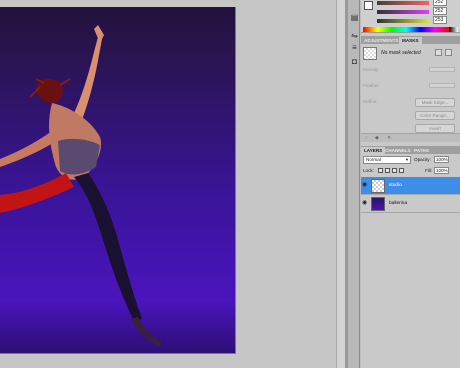 This screenshot has height=368, width=460. What do you see at coordinates (354, 62) in the screenshot?
I see `clone-source-icon: ◘` at bounding box center [354, 62].